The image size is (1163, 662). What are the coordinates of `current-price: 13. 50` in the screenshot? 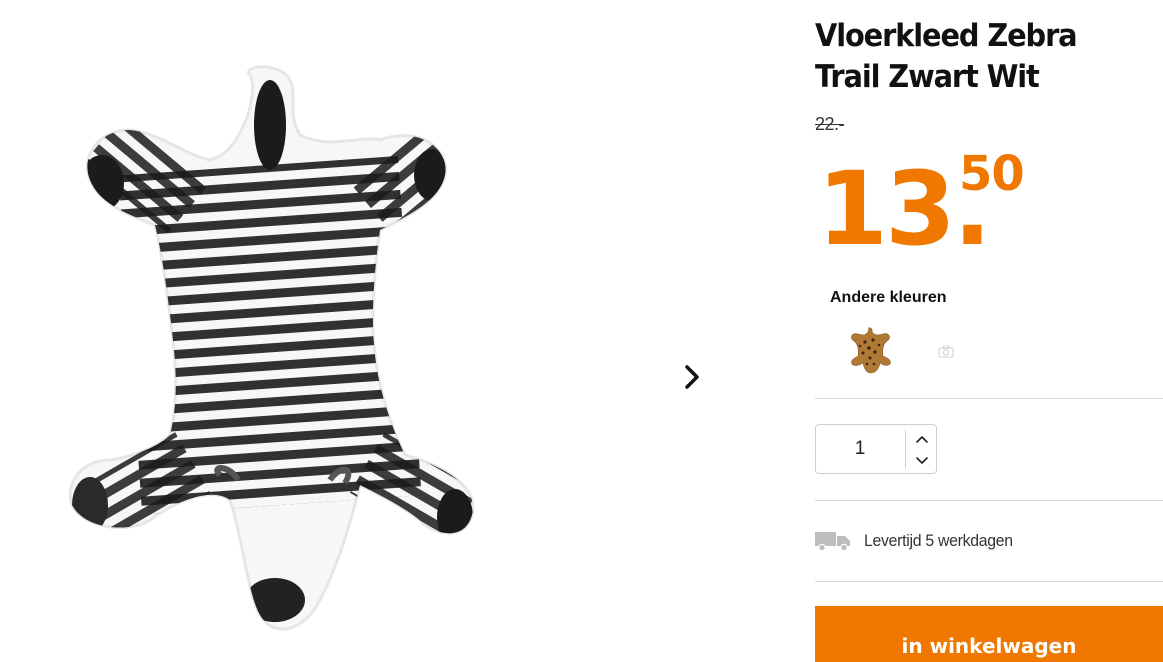 It's located at (921, 210).